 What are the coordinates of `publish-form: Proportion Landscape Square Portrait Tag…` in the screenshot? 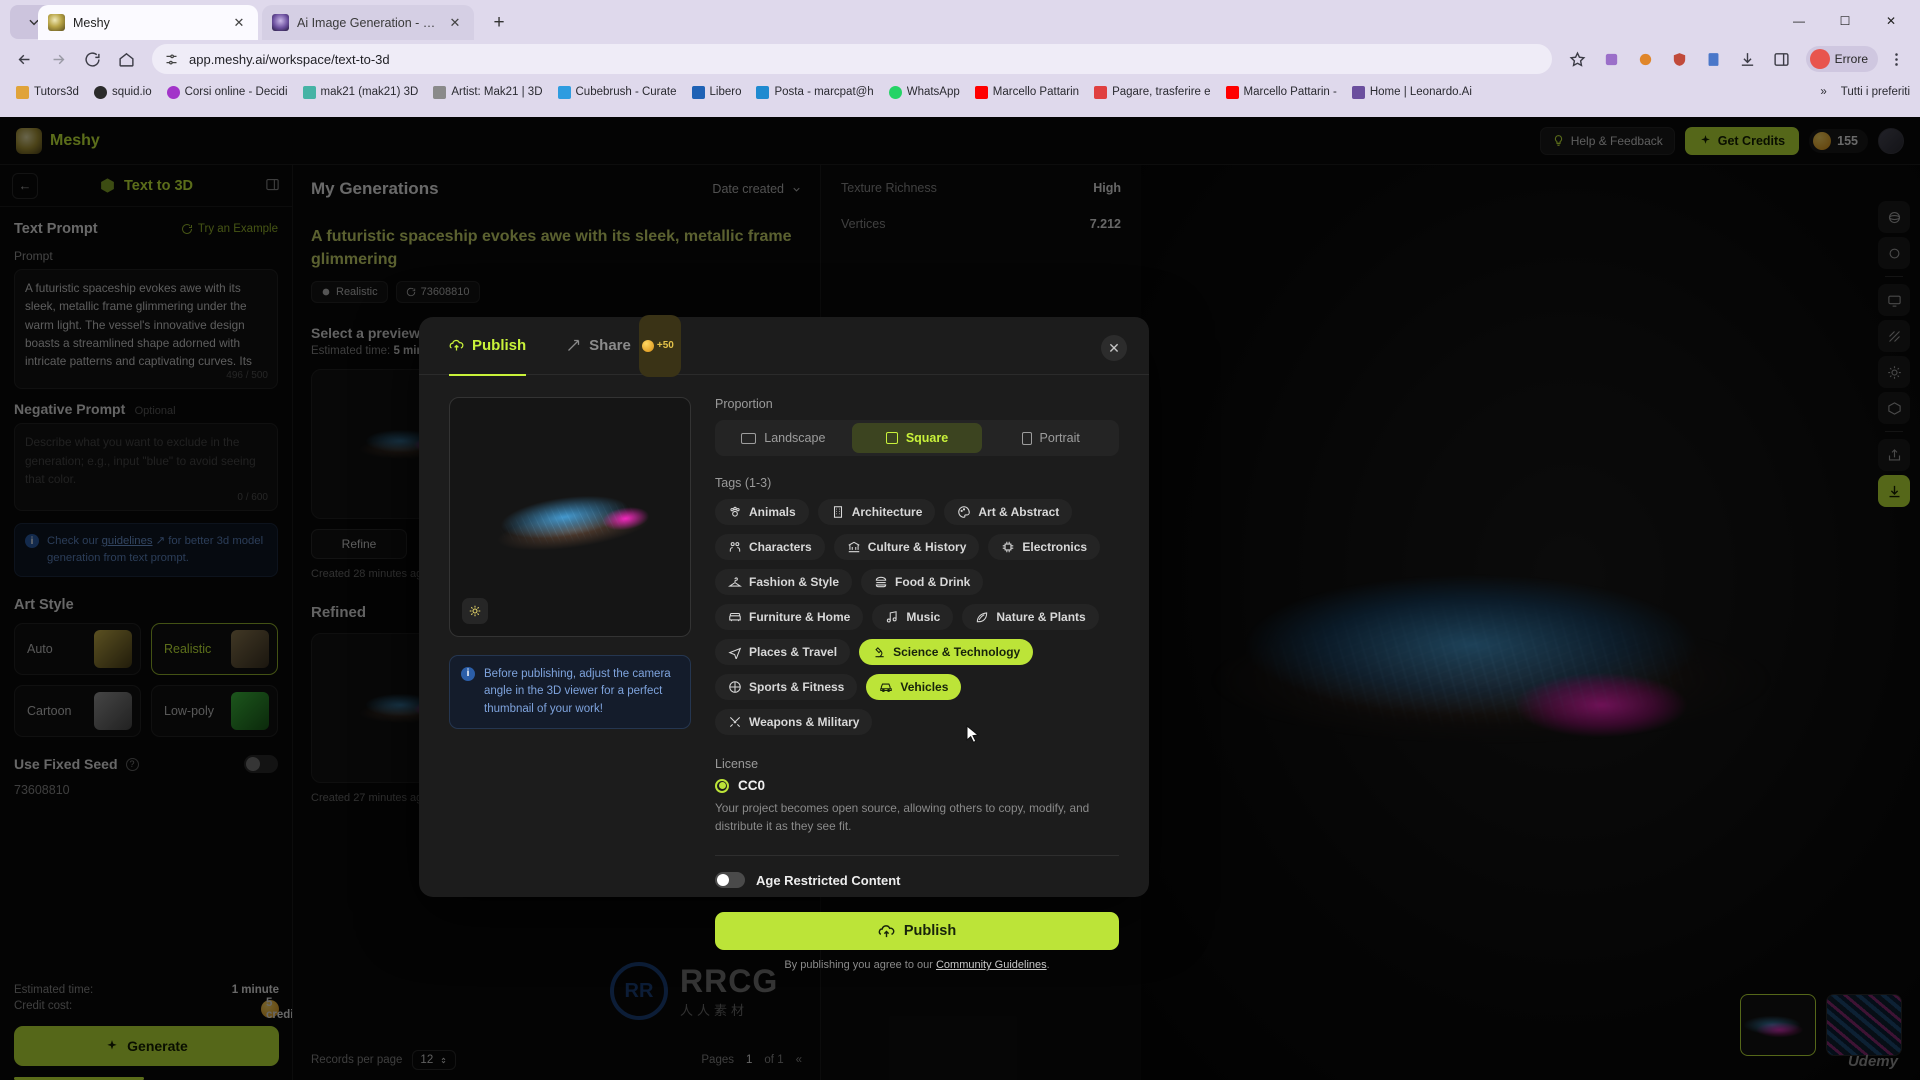 It's located at (917, 684).